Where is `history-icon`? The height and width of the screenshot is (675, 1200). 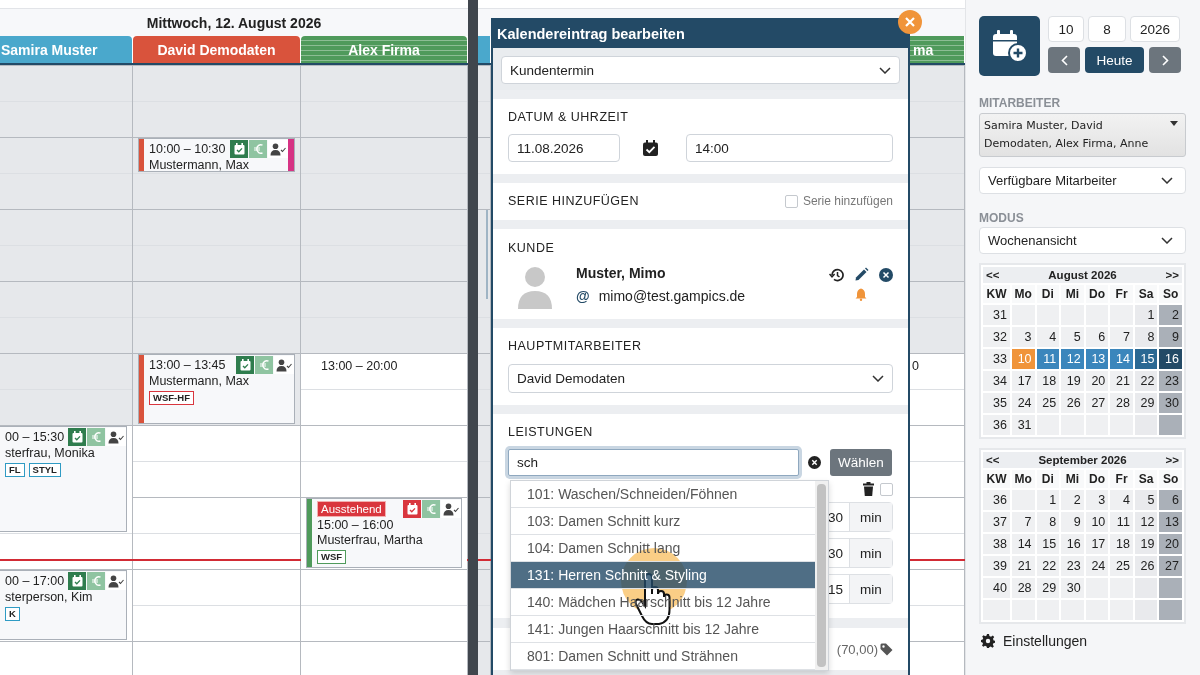 history-icon is located at coordinates (836, 274).